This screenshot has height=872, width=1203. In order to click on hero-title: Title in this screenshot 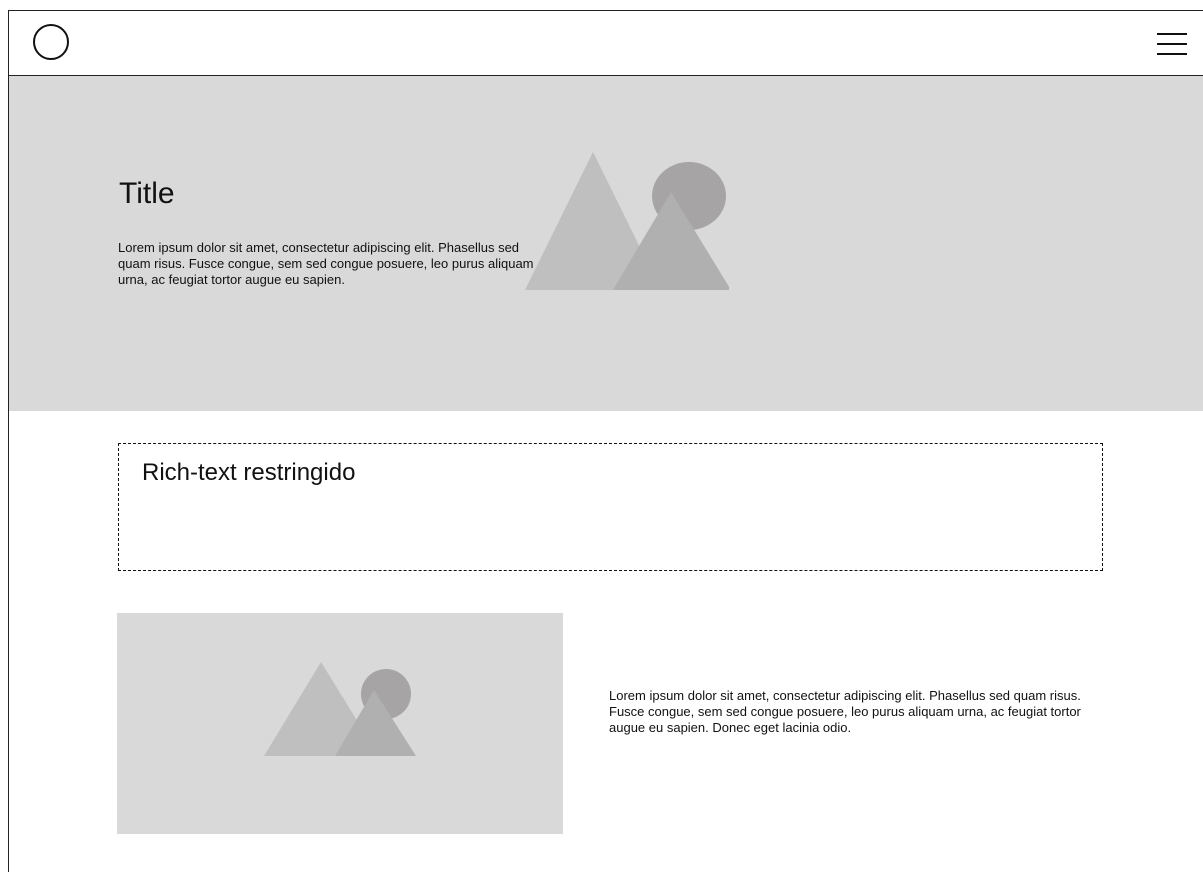, I will do `click(147, 193)`.